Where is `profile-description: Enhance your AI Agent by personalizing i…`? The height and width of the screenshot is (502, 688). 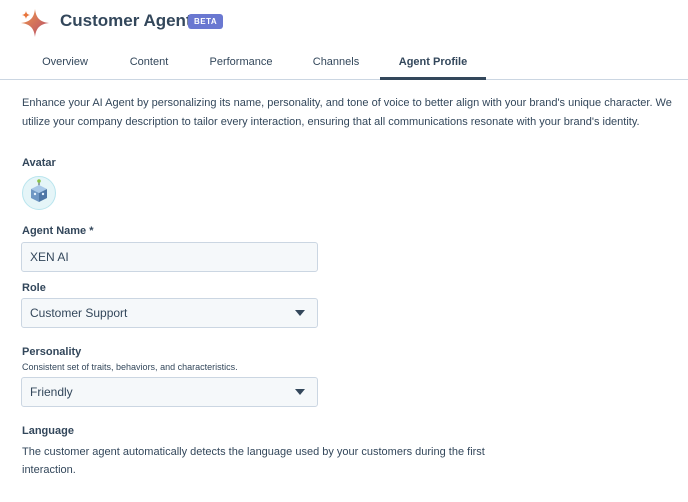 profile-description: Enhance your AI Agent by personalizing i… is located at coordinates (347, 112).